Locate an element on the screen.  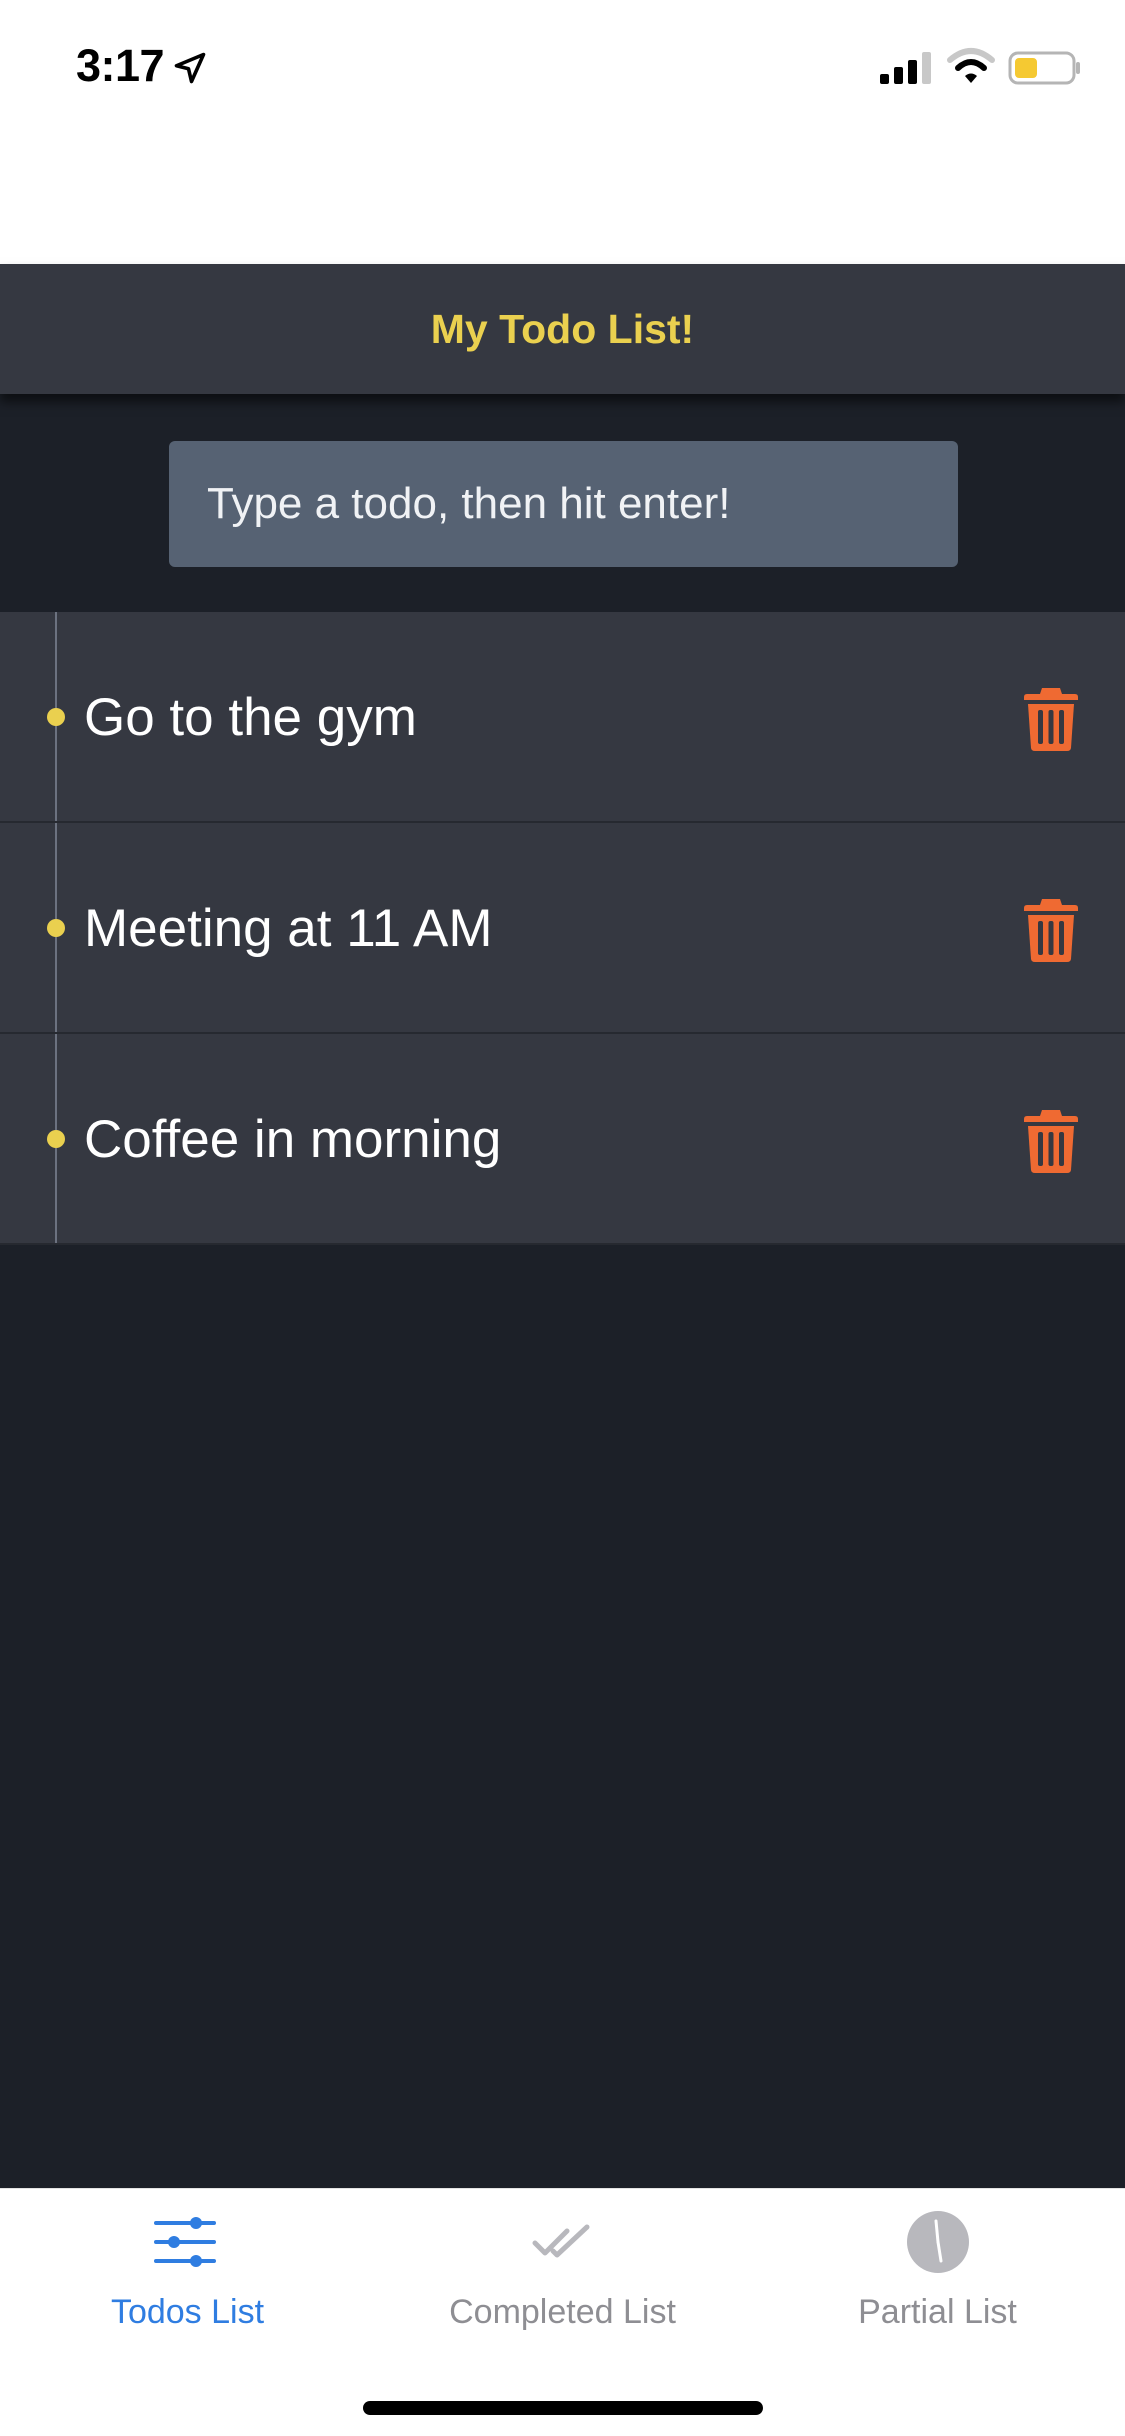
tab-label: Partial List is located at coordinates (937, 2312).